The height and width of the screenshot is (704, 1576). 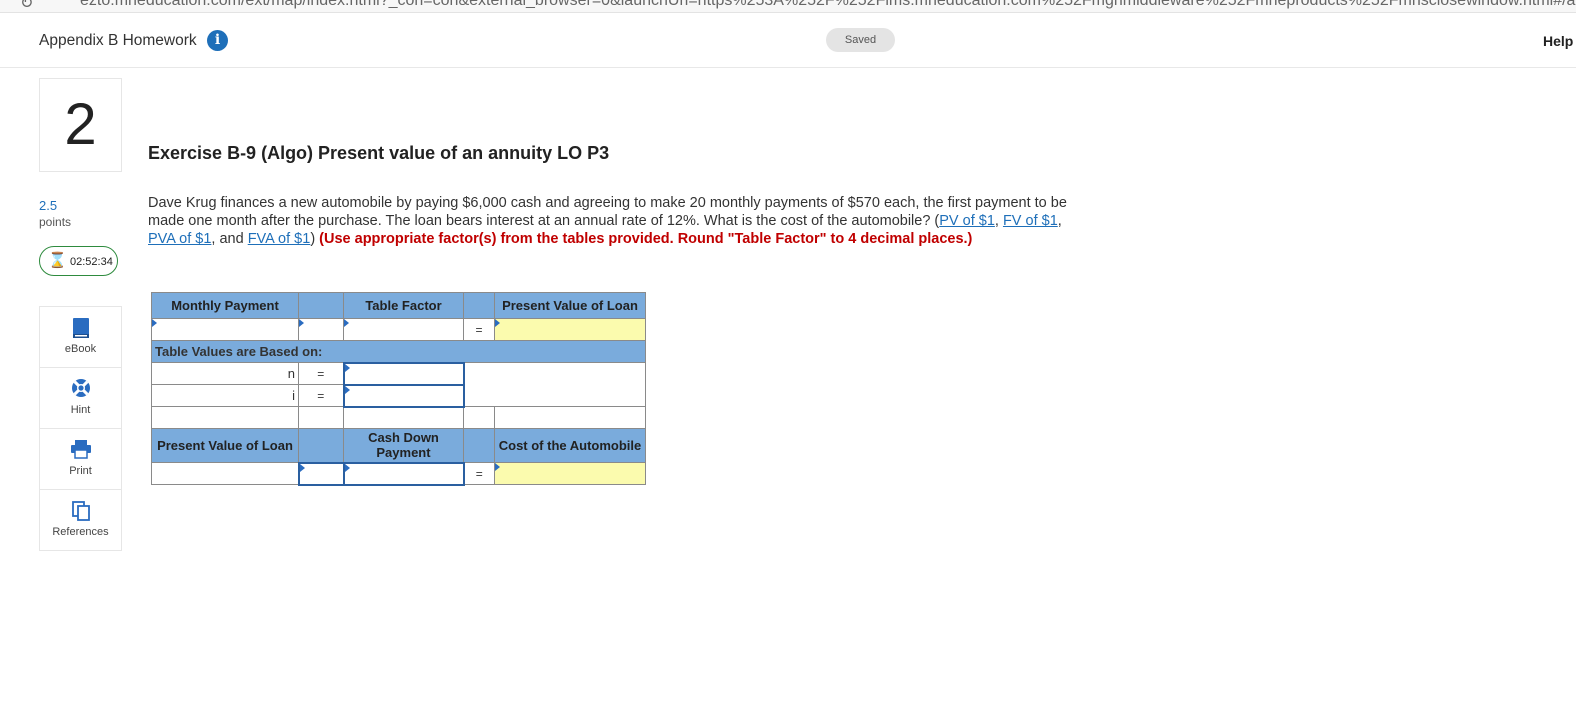 What do you see at coordinates (403, 305) in the screenshot?
I see `table-factor-header: Table Factor` at bounding box center [403, 305].